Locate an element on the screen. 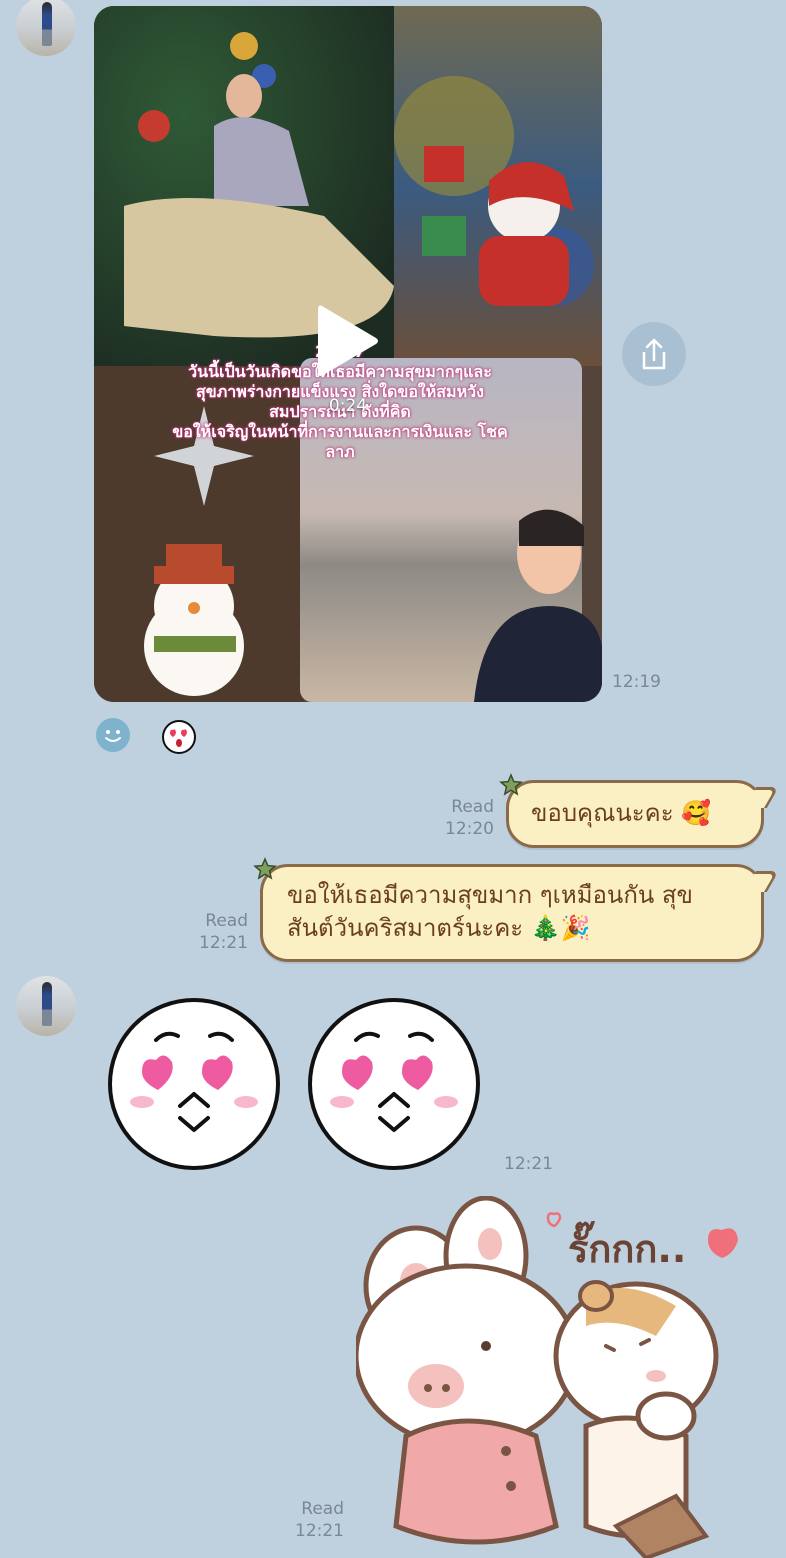  message-text: ขอบคุณนะคะ 🥰 is located at coordinates (621, 813).